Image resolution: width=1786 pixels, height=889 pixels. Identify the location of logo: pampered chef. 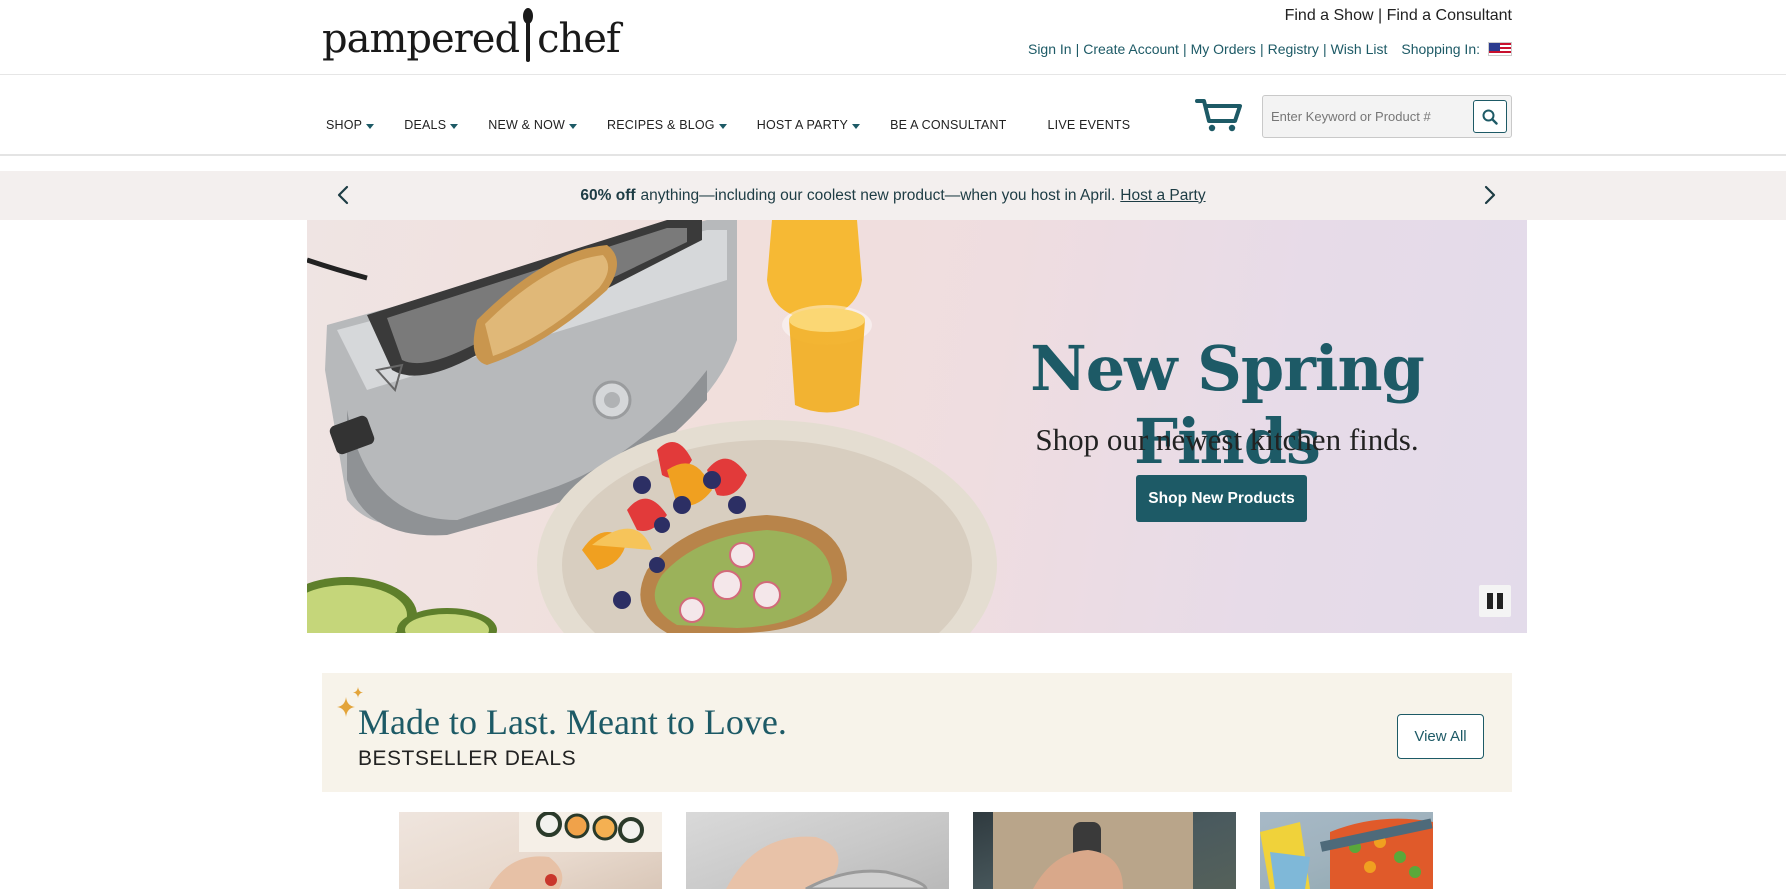
(471, 34).